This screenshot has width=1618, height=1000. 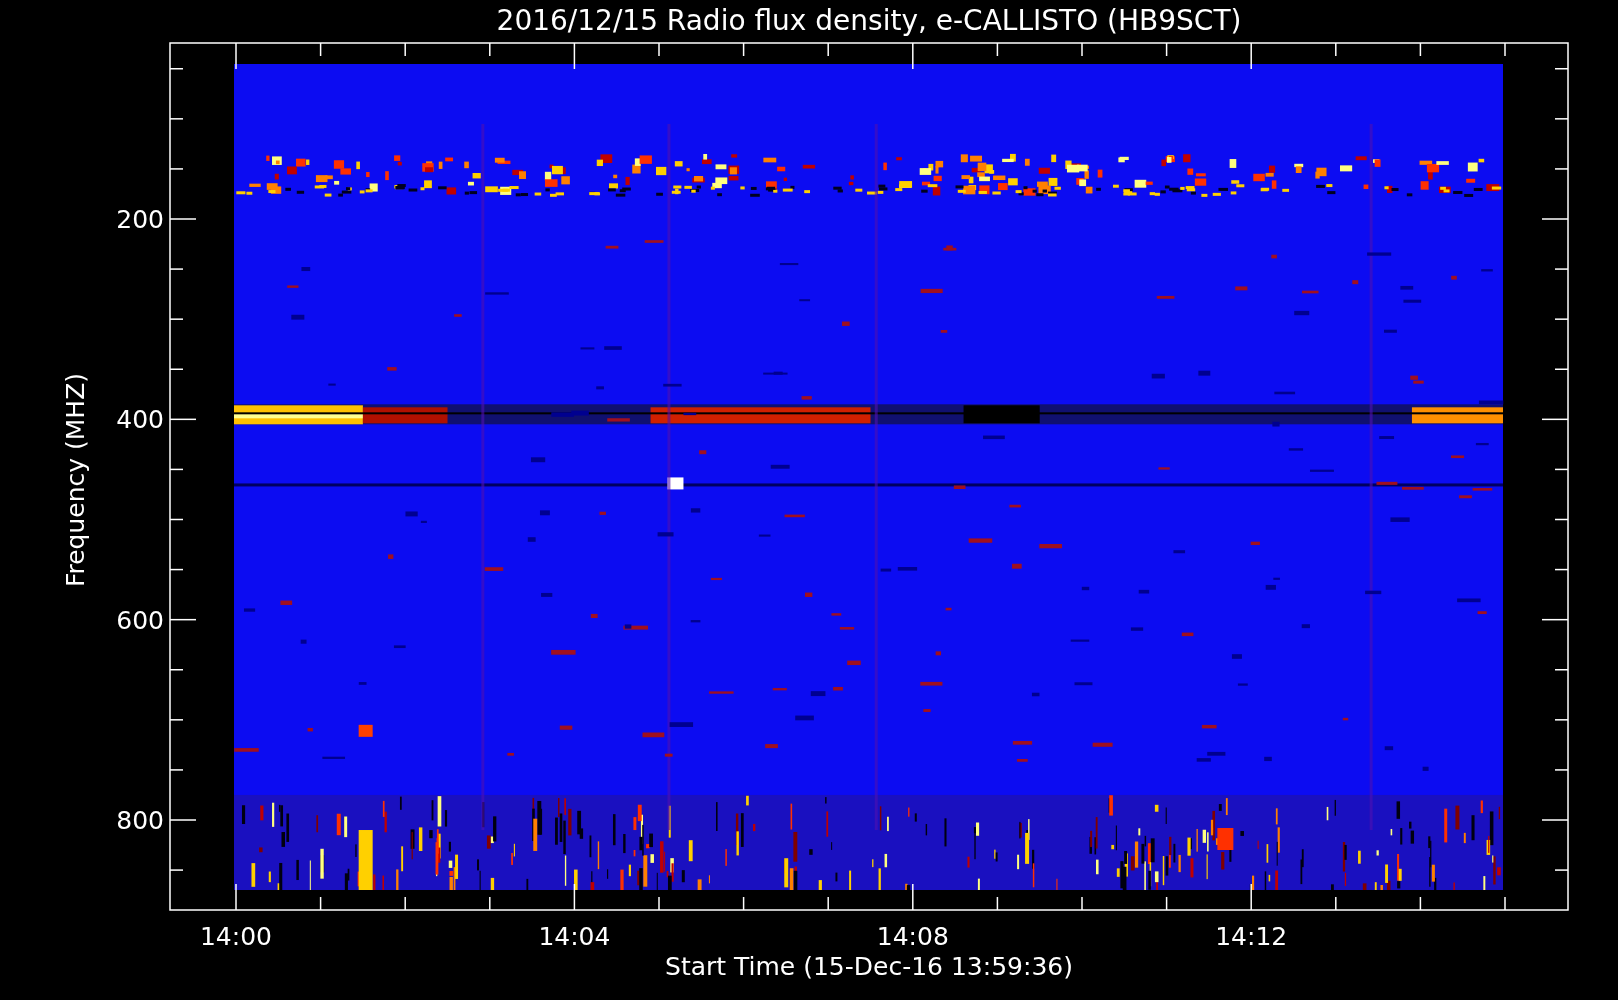 I want to click on y-tick-label: 400, so click(x=140, y=420).